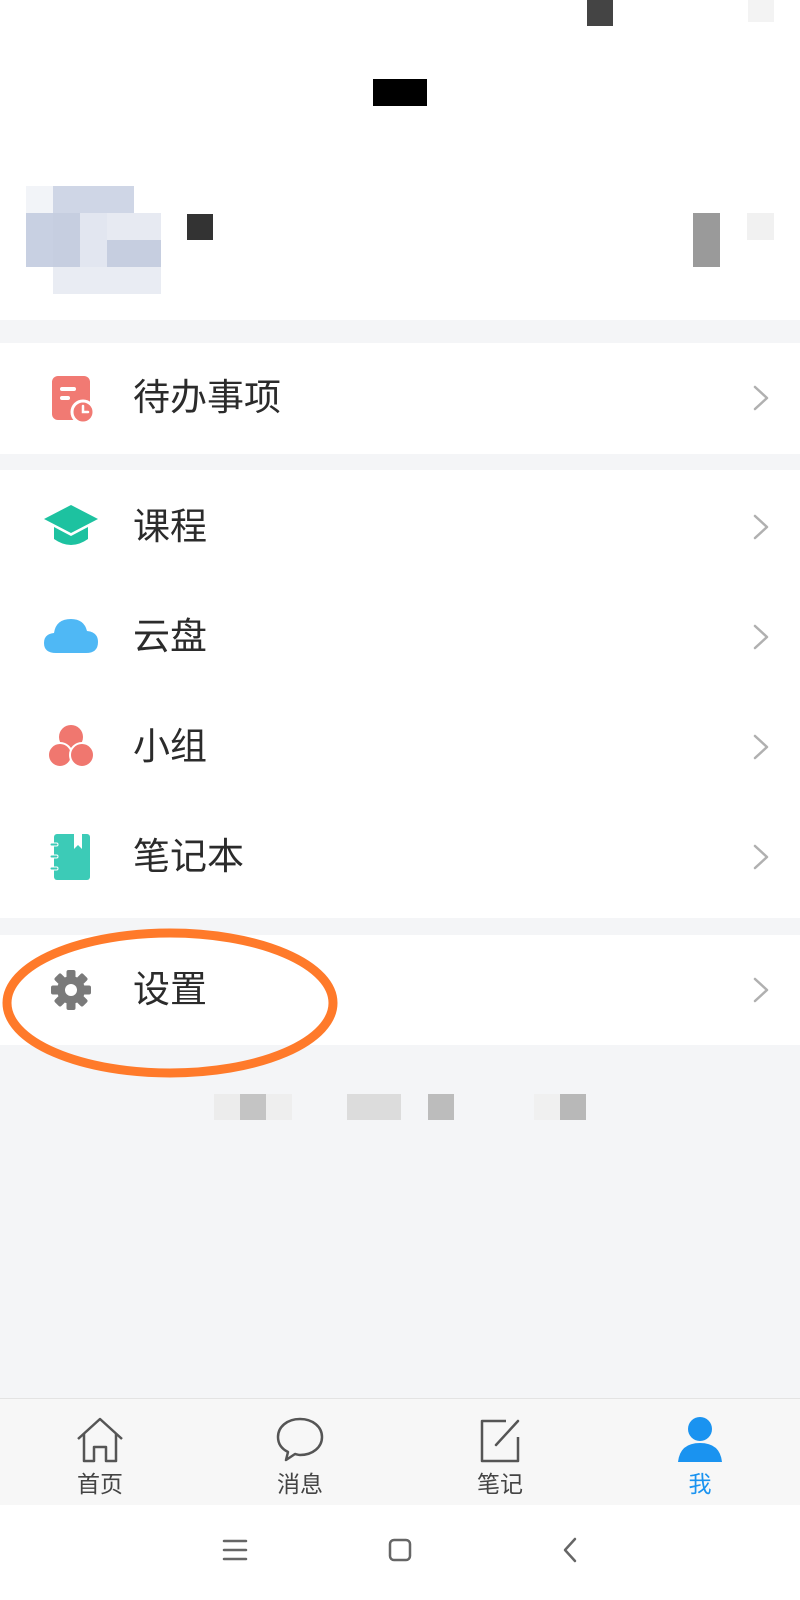 The width and height of the screenshot is (800, 1600). I want to click on home-square-icon, so click(400, 1550).